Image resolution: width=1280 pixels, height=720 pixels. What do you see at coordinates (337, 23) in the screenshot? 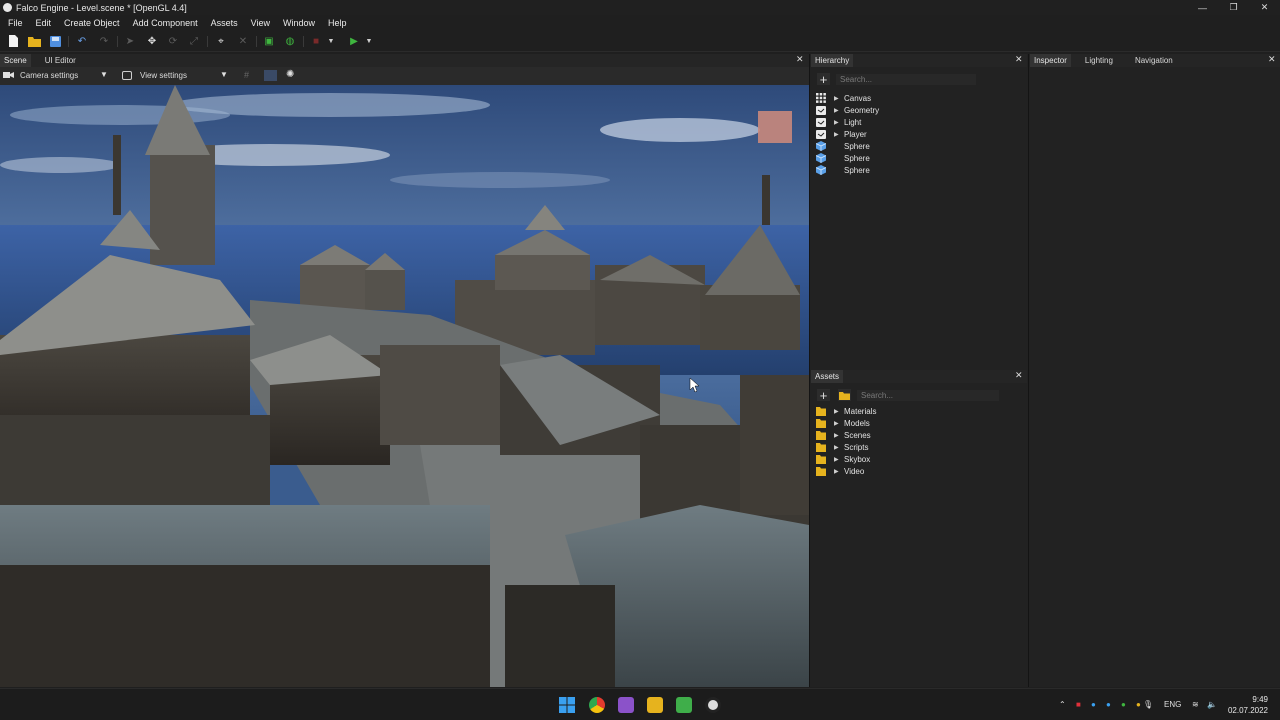
I see `menu-help: Help` at bounding box center [337, 23].